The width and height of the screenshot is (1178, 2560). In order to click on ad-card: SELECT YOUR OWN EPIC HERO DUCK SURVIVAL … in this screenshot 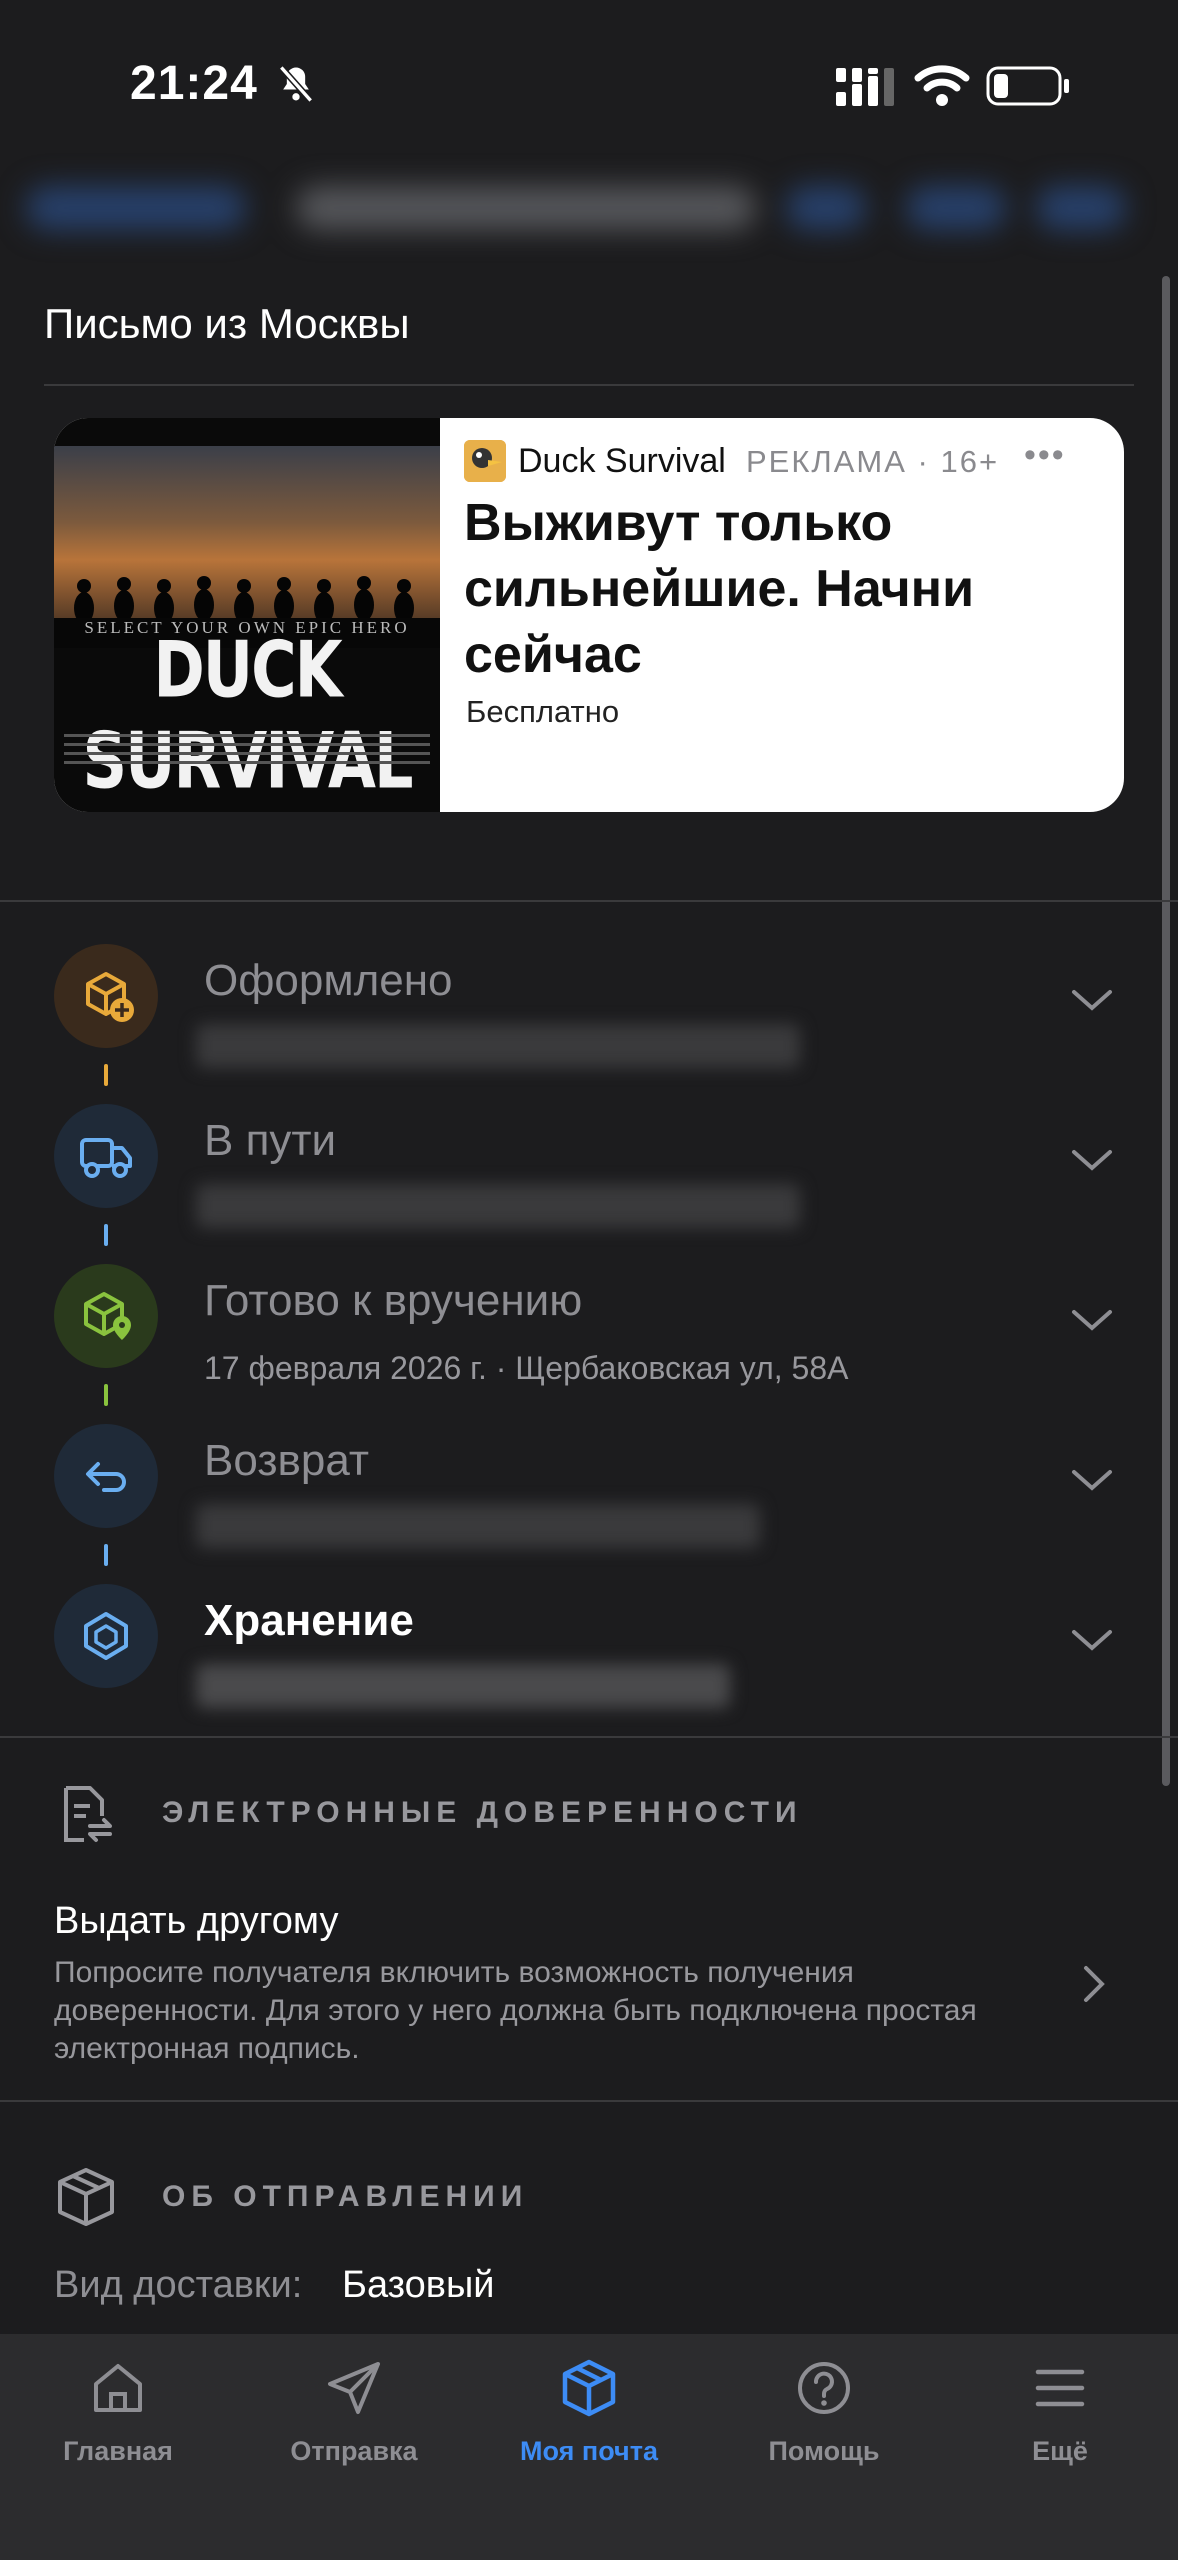, I will do `click(589, 615)`.